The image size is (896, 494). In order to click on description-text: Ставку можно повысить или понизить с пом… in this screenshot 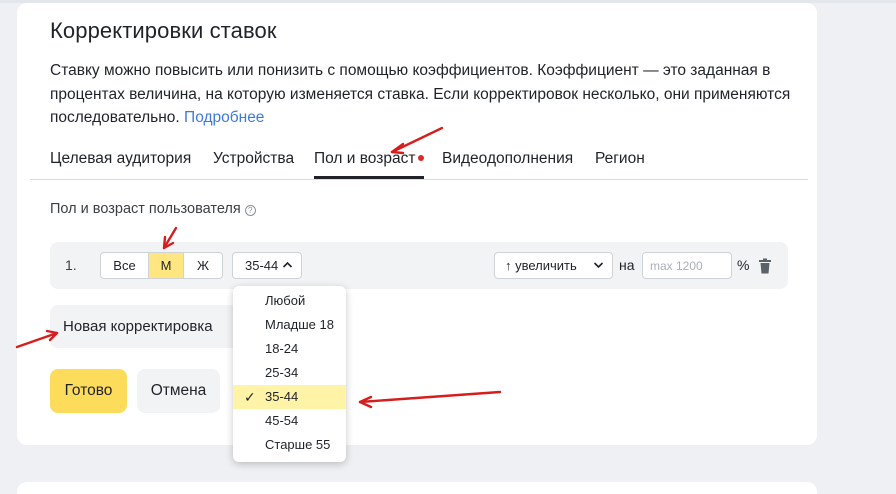, I will do `click(420, 94)`.